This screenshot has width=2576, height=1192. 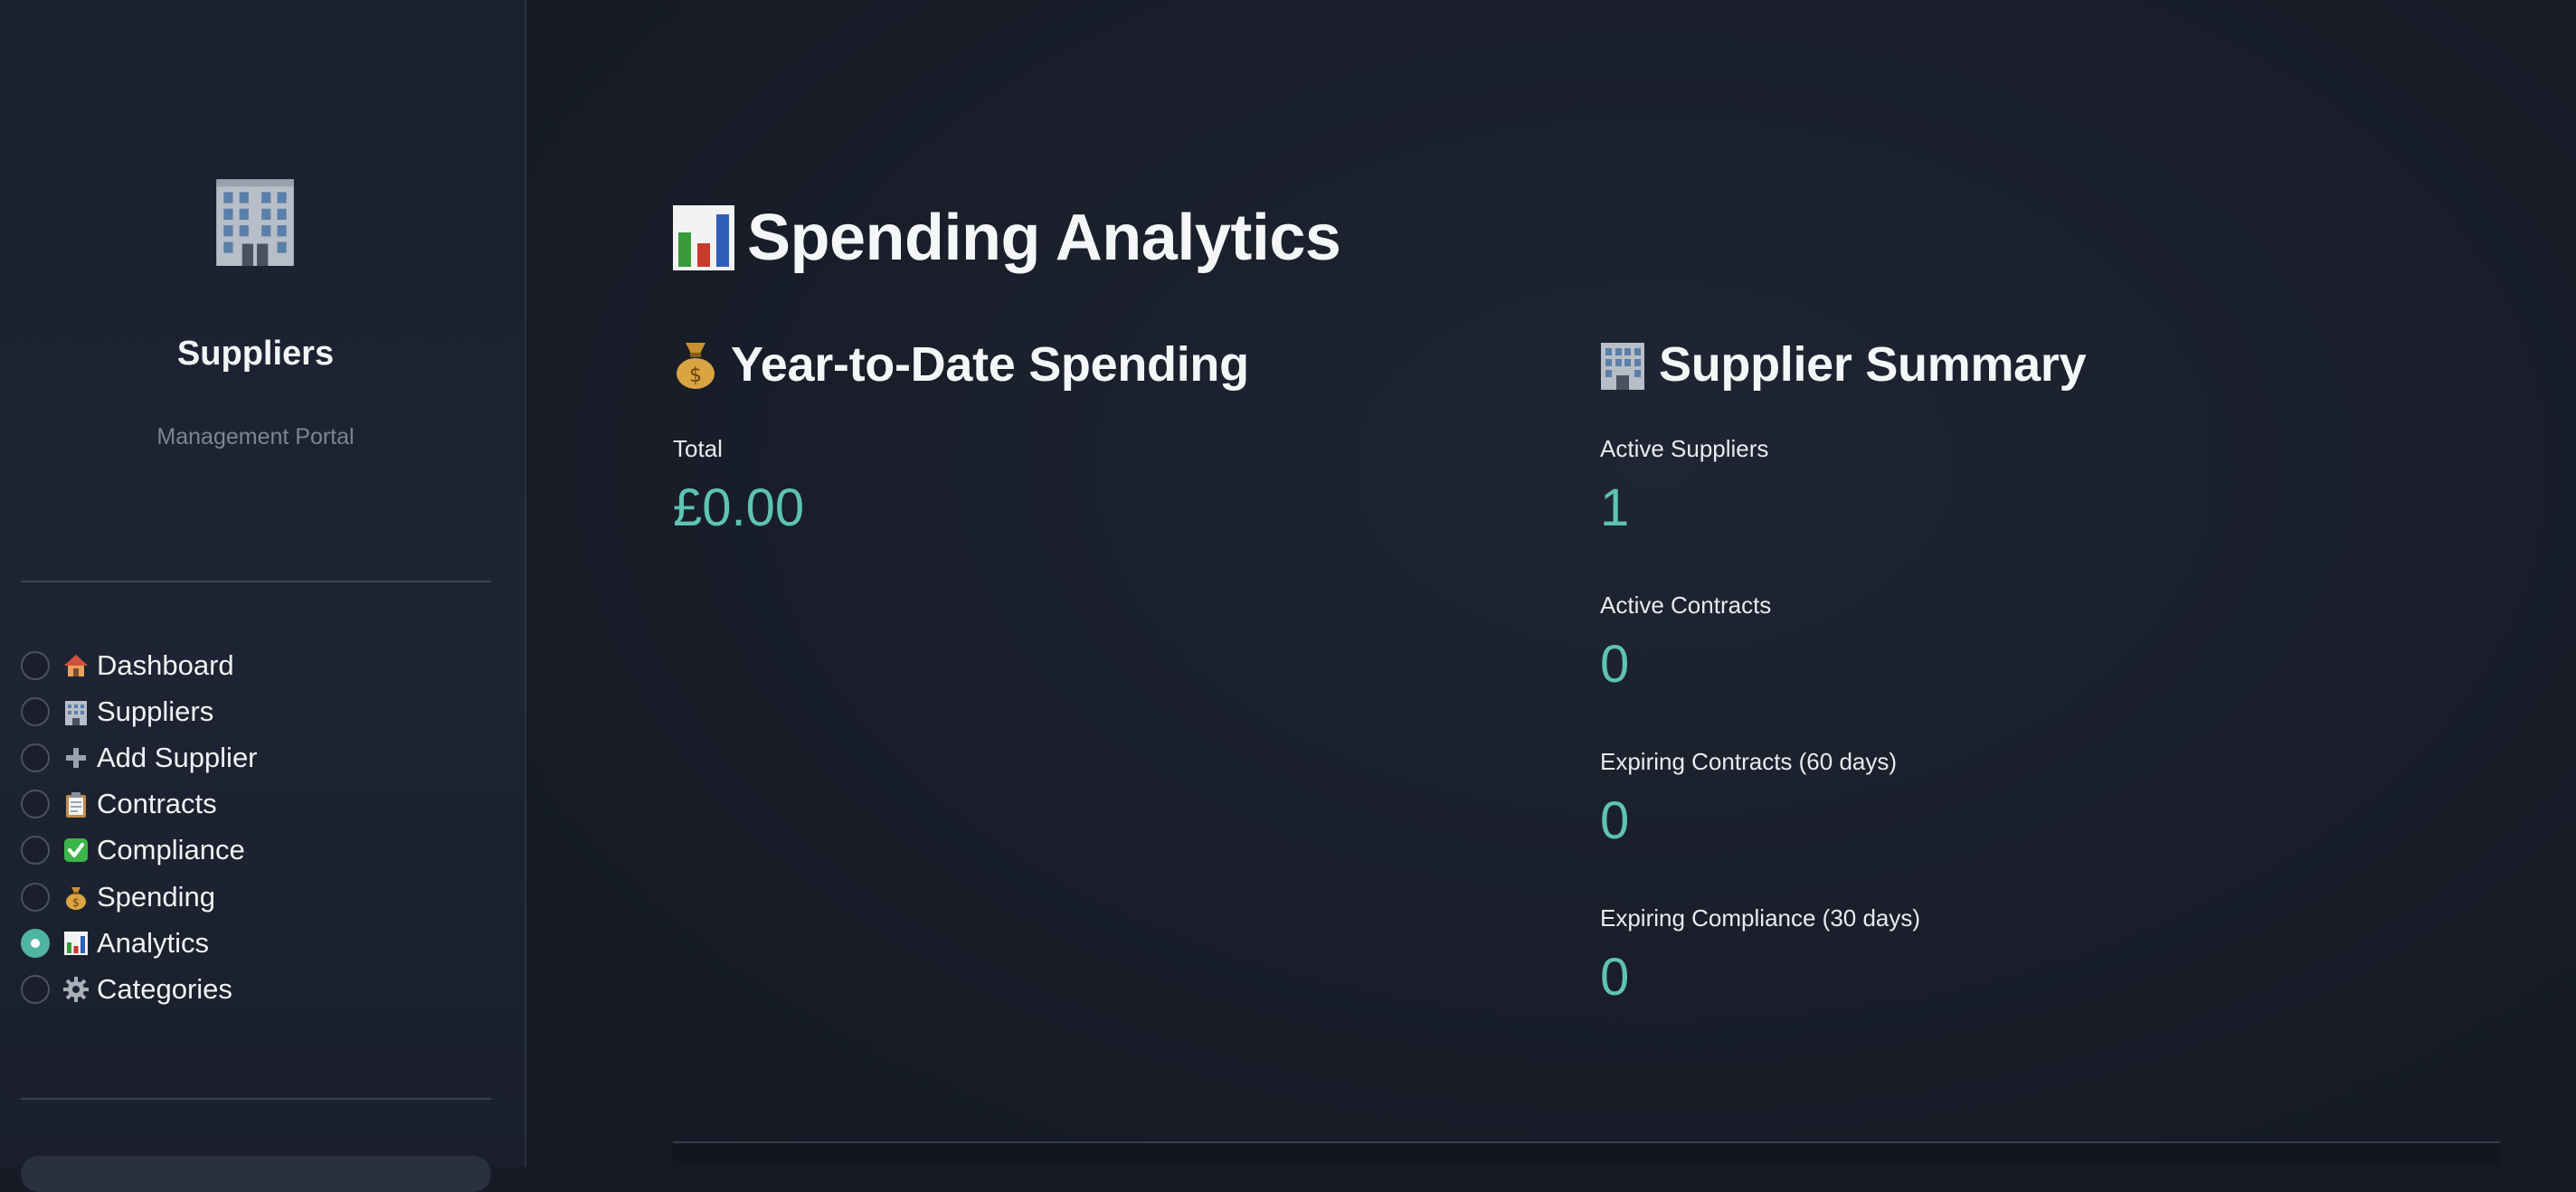 What do you see at coordinates (256, 354) in the screenshot?
I see `sidebar-title: Suppliers` at bounding box center [256, 354].